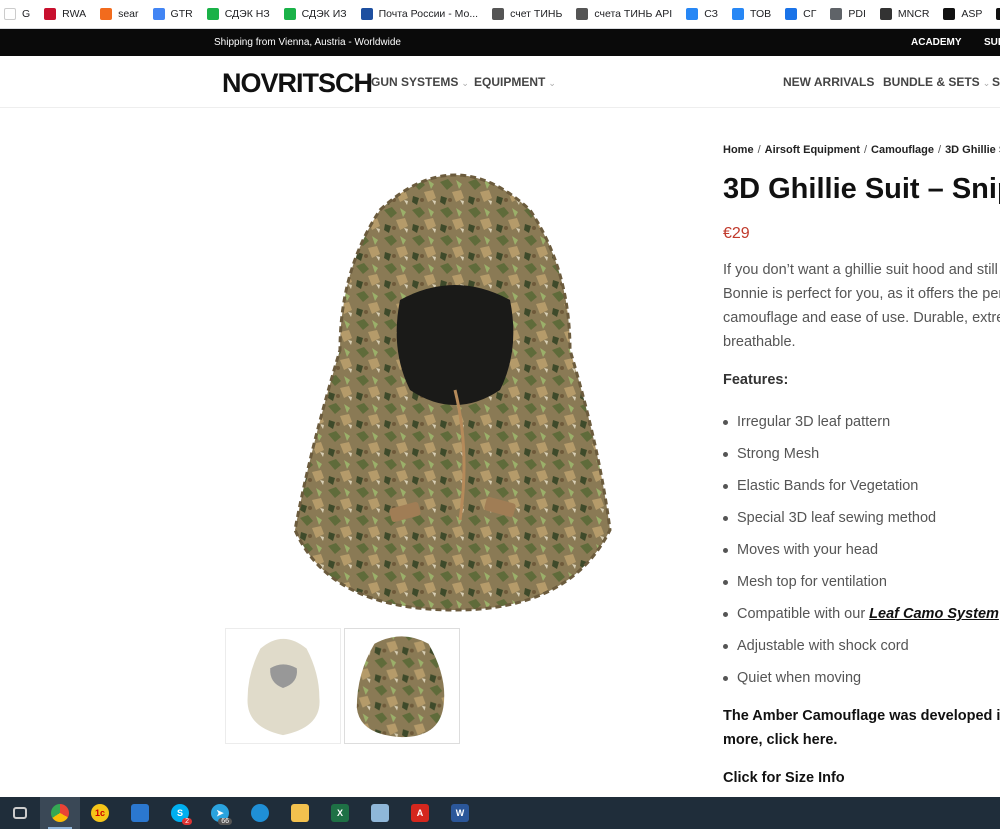  What do you see at coordinates (50, 14) in the screenshot?
I see `rwa-icon` at bounding box center [50, 14].